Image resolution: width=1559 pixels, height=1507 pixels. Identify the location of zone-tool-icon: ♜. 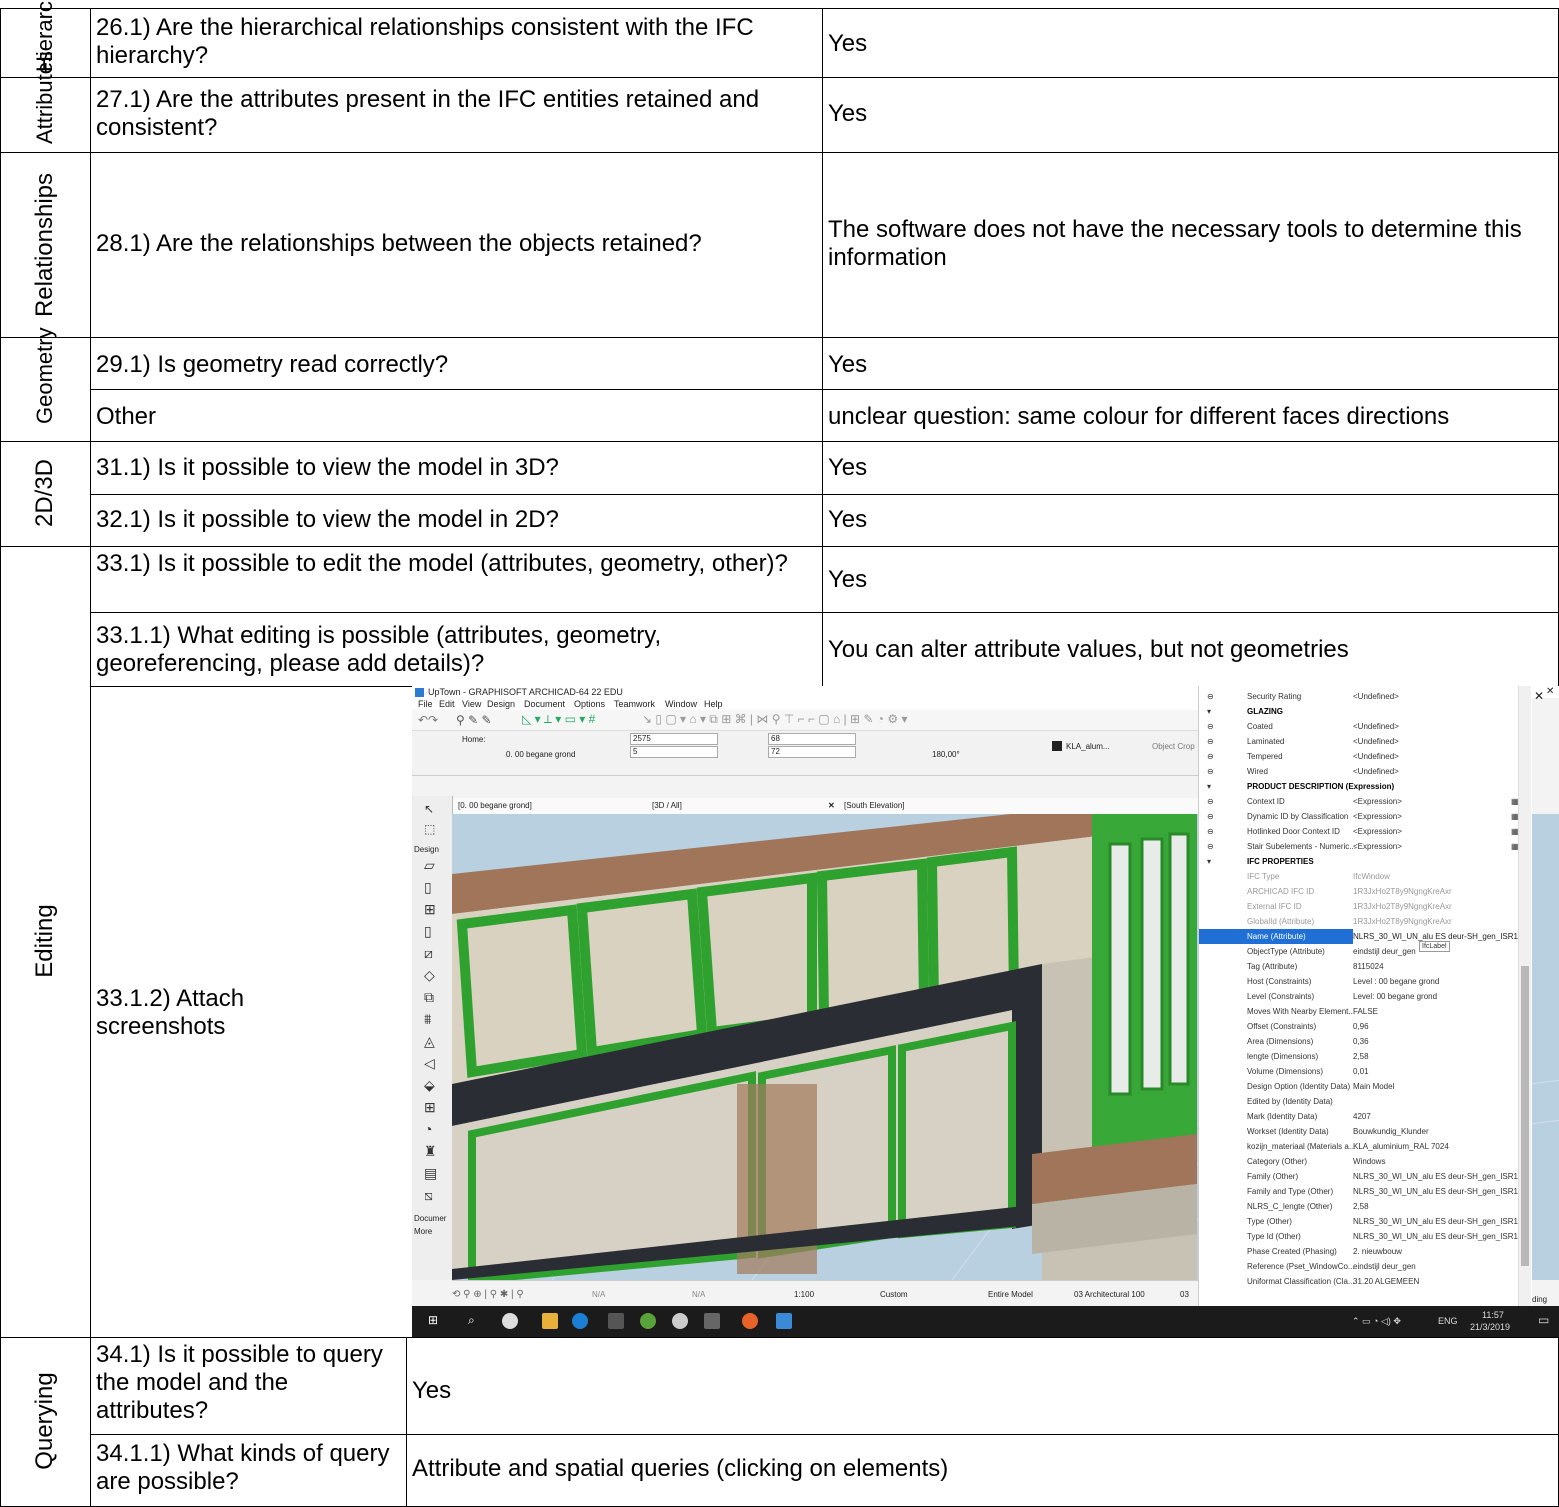
(430, 1151).